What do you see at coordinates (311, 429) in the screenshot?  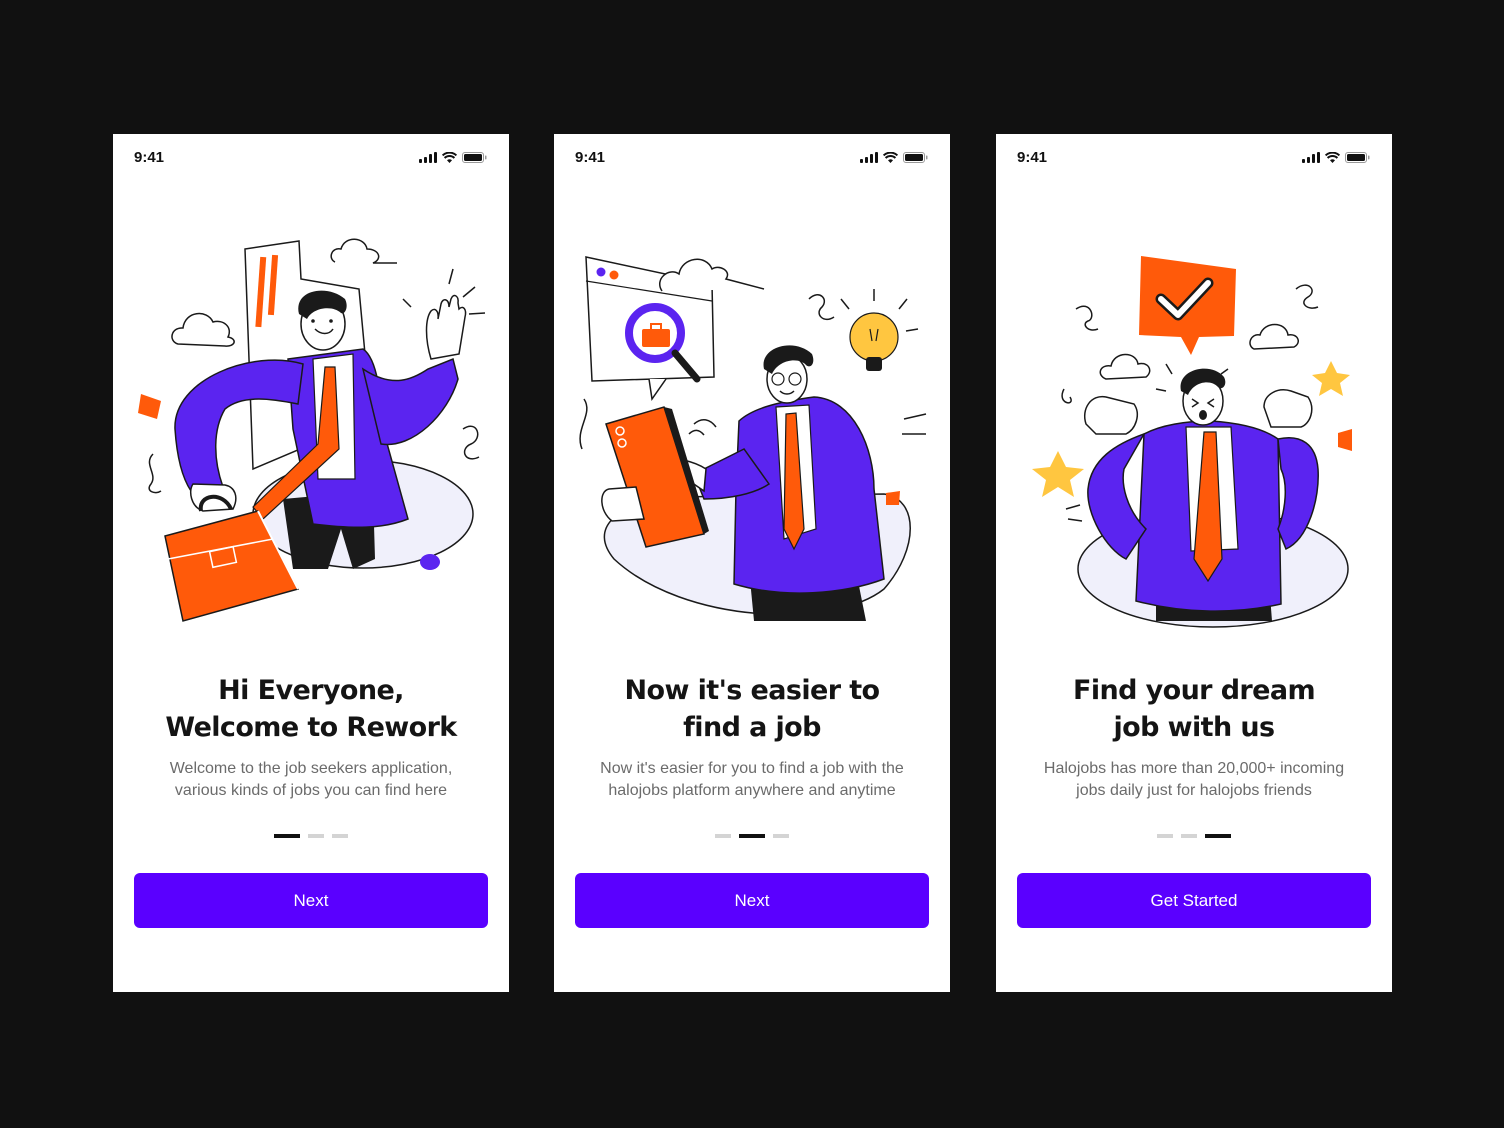 I see `illustration-man-with-briefcase` at bounding box center [311, 429].